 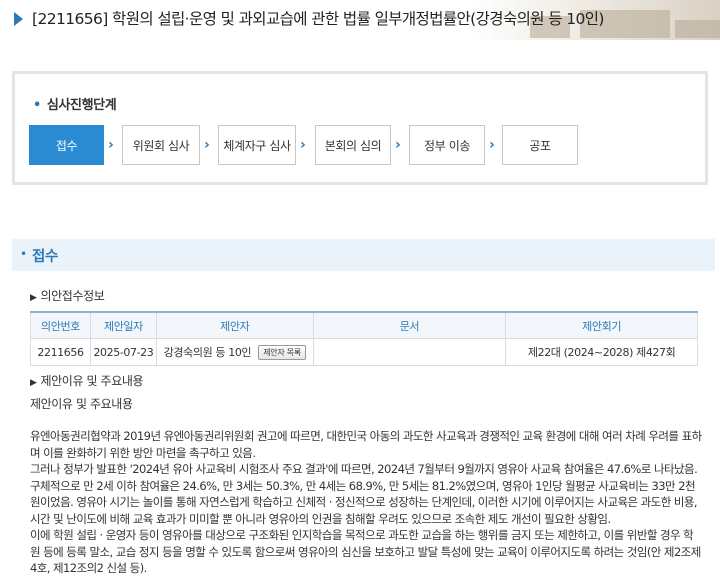 What do you see at coordinates (363, 255) in the screenshot?
I see `section-header: • 접수` at bounding box center [363, 255].